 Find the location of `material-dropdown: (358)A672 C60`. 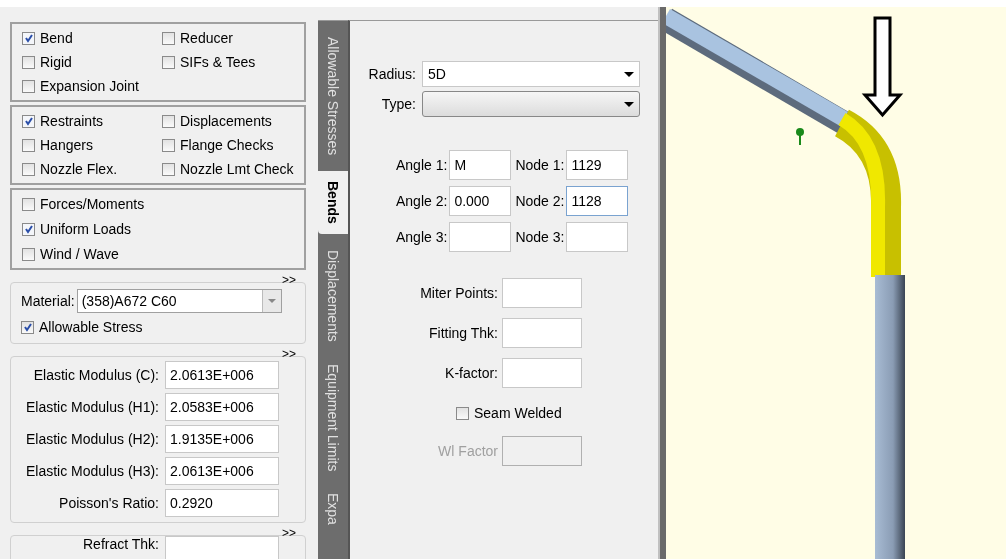

material-dropdown: (358)A672 C60 is located at coordinates (179, 301).